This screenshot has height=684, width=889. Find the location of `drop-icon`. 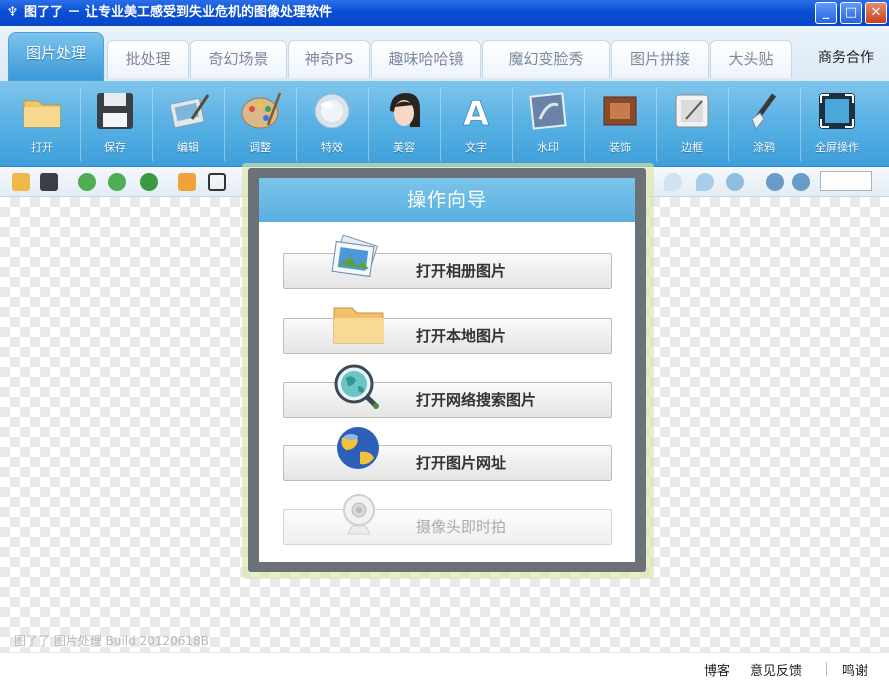

drop-icon is located at coordinates (705, 182).